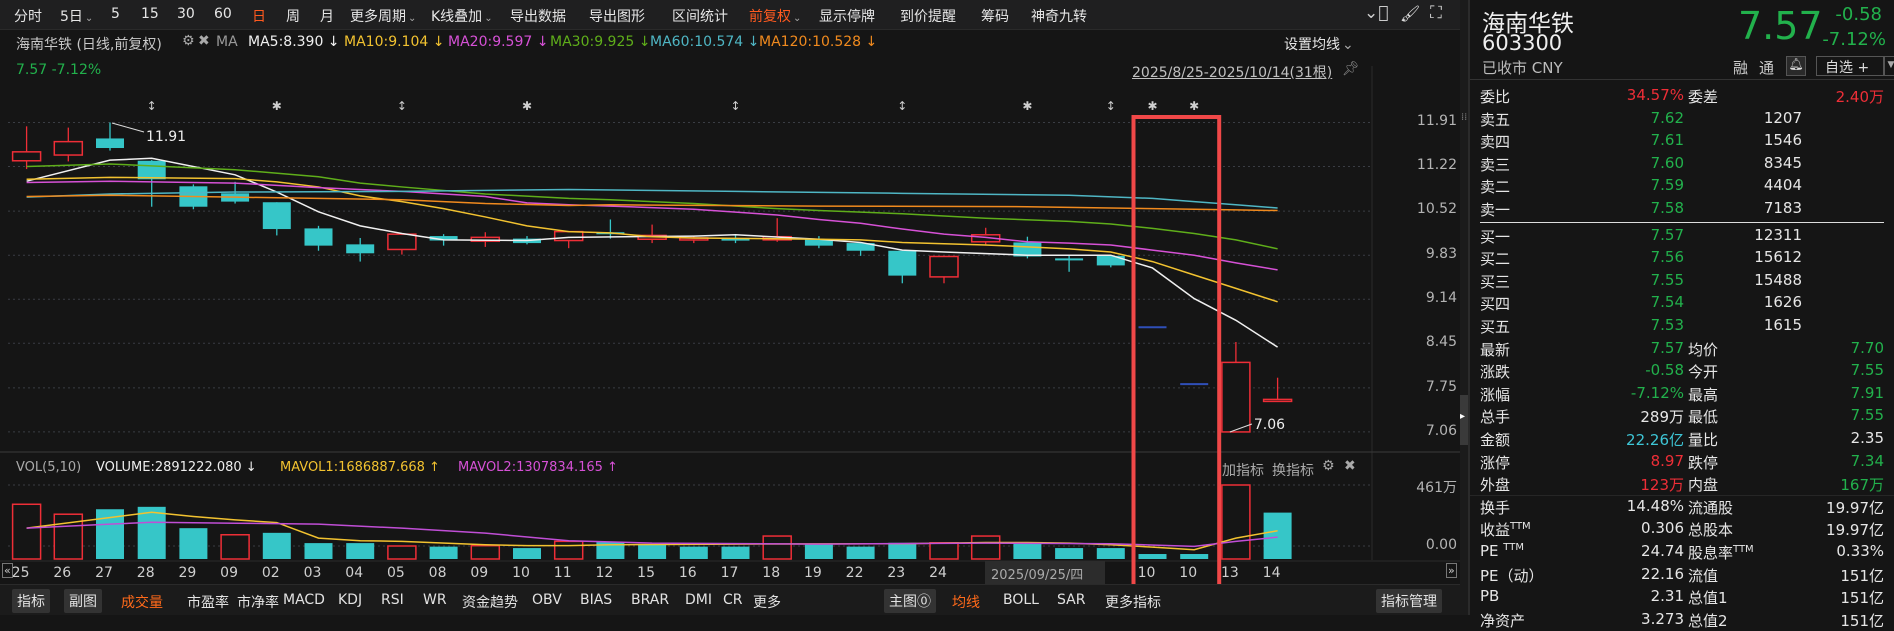 The height and width of the screenshot is (631, 1894). I want to click on indicator-wr: WR, so click(435, 600).